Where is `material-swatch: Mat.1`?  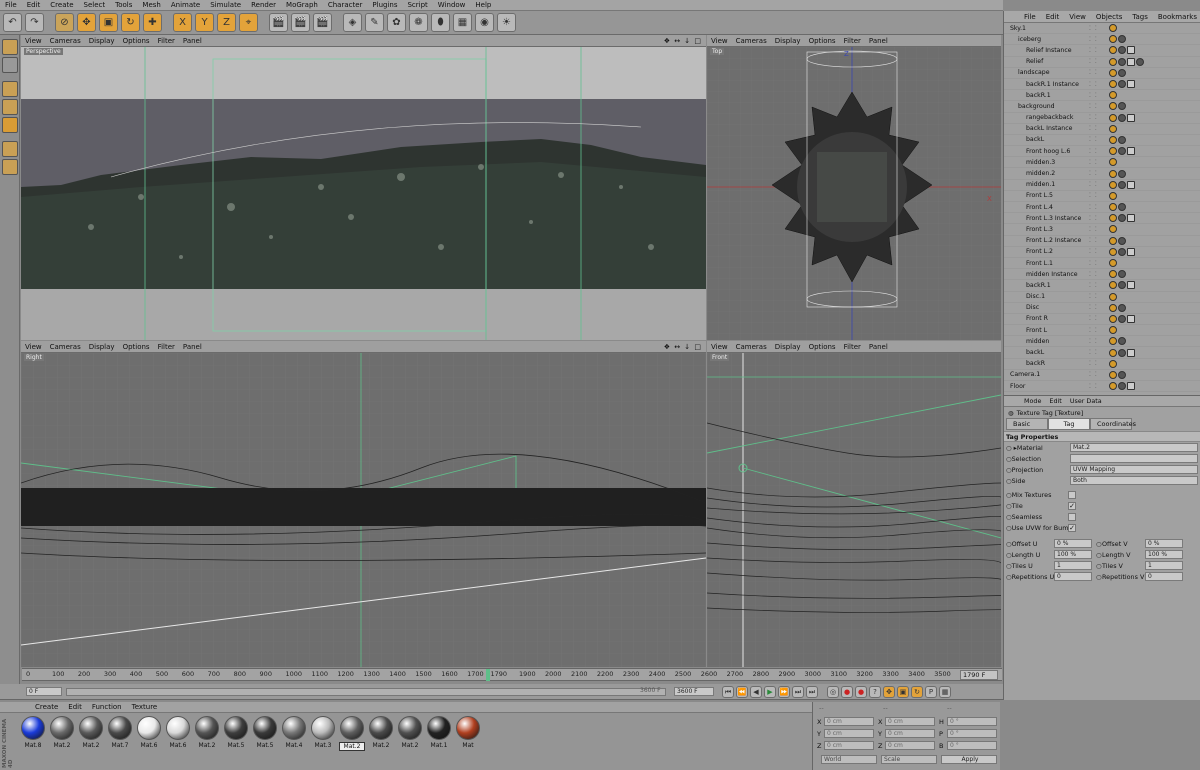
material-swatch: Mat.1 is located at coordinates (439, 732).